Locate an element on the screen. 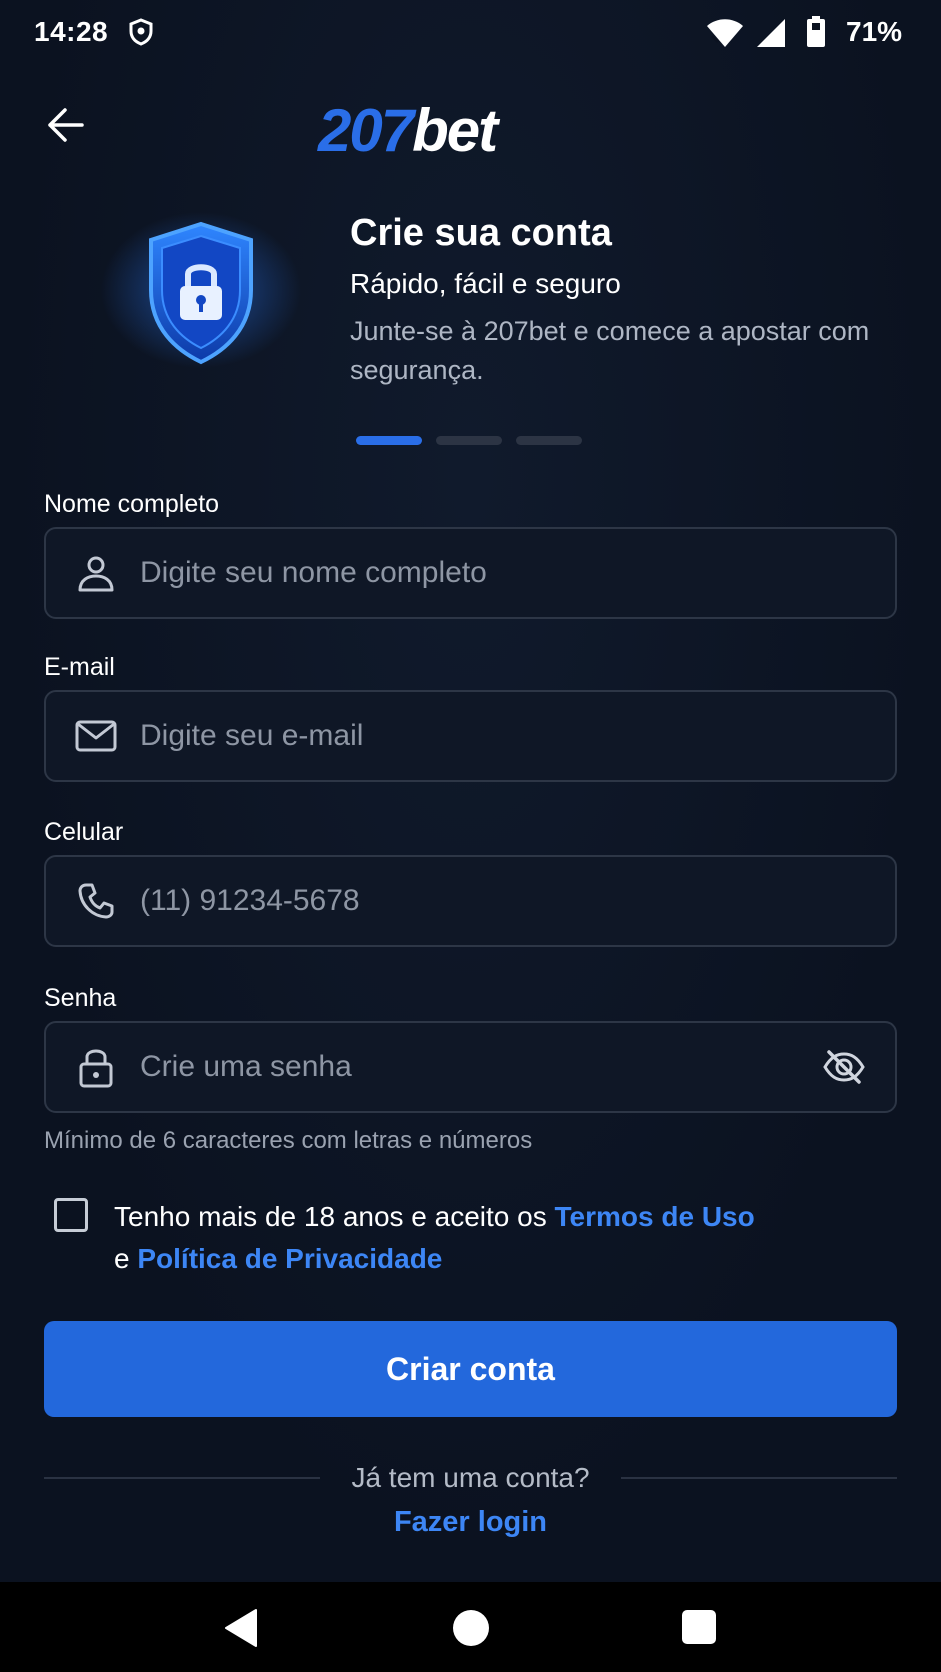 Image resolution: width=941 pixels, height=1672 pixels. user-icon is located at coordinates (96, 573).